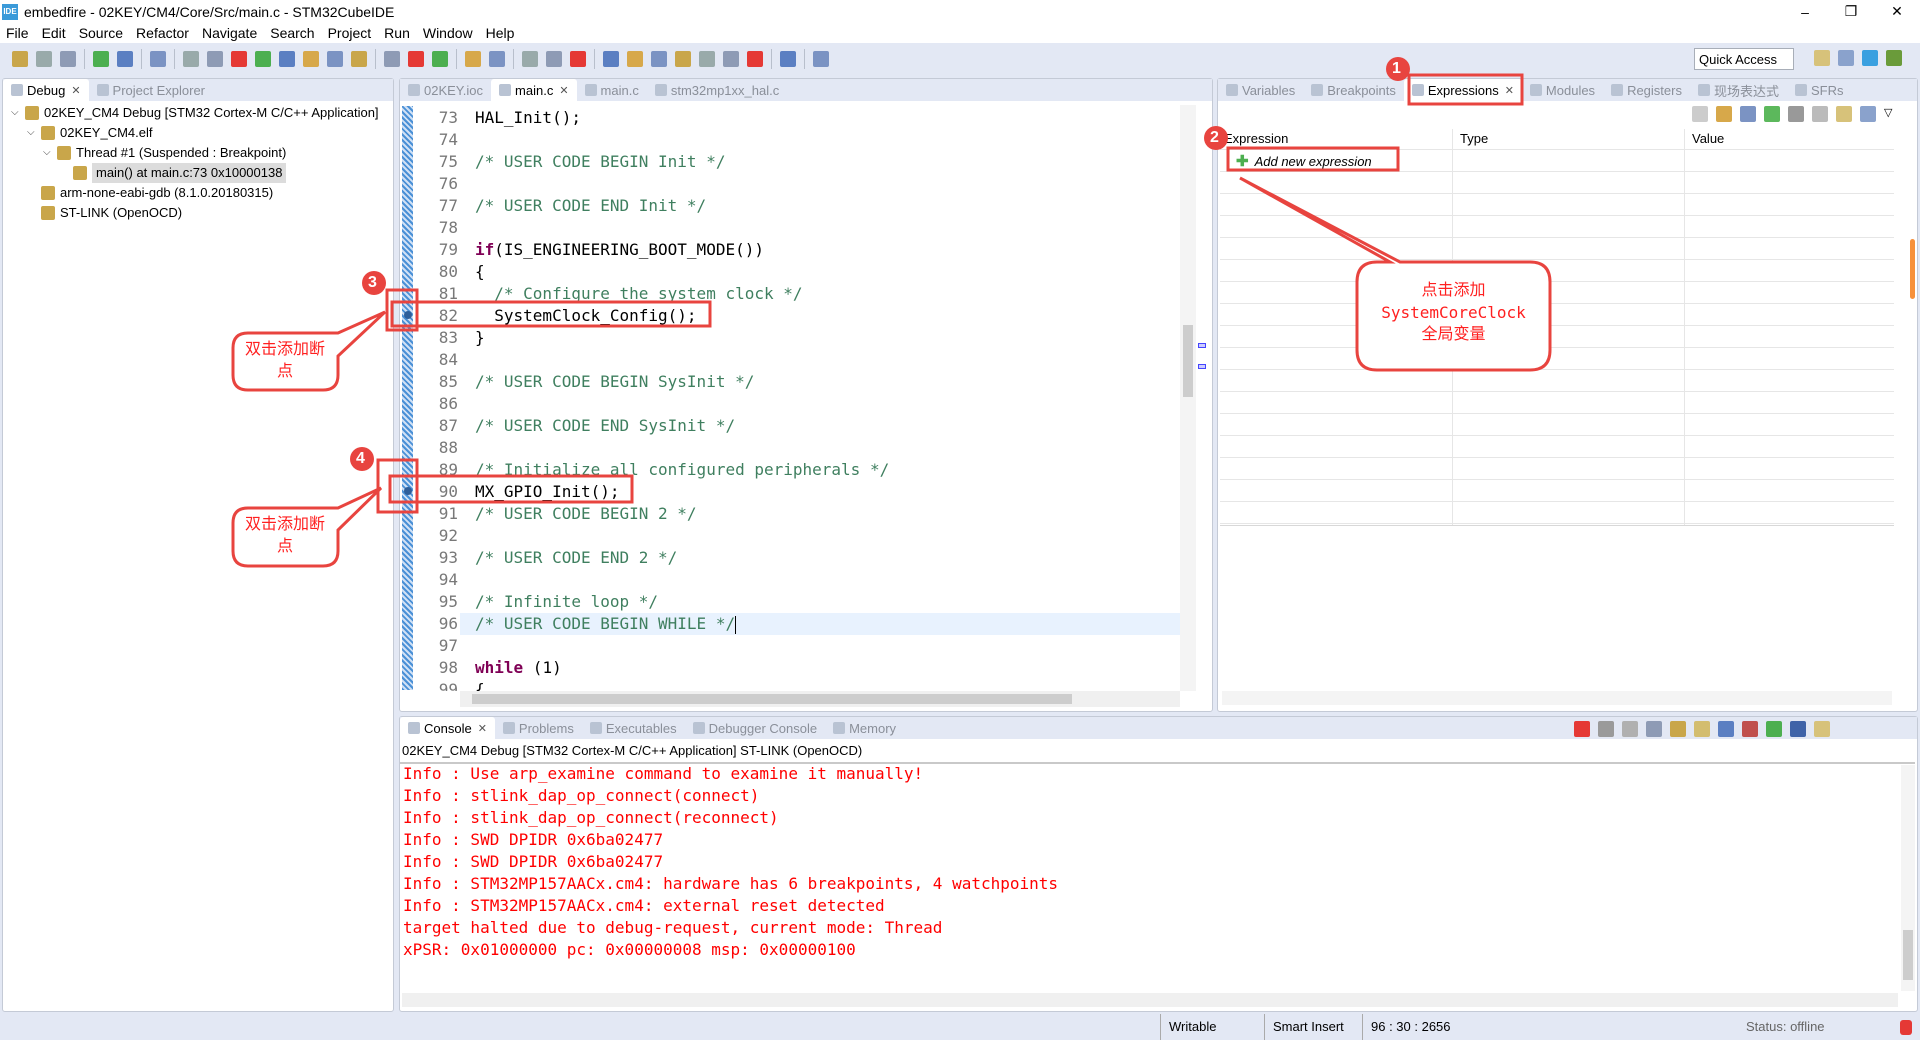  What do you see at coordinates (125, 59) in the screenshot?
I see `refresh-icon` at bounding box center [125, 59].